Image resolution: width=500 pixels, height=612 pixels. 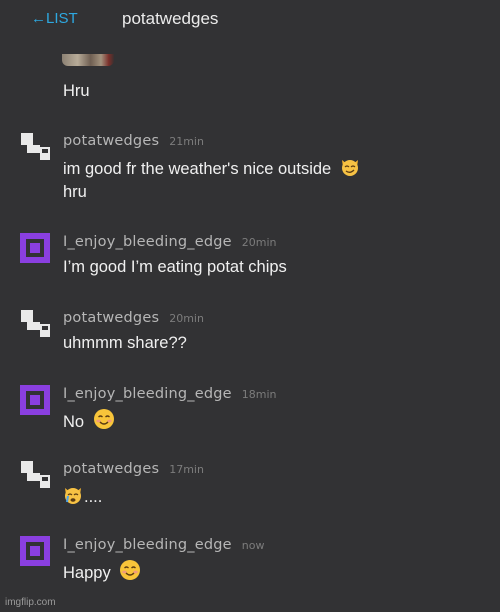 What do you see at coordinates (89, 420) in the screenshot?
I see `message-text-line: No` at bounding box center [89, 420].